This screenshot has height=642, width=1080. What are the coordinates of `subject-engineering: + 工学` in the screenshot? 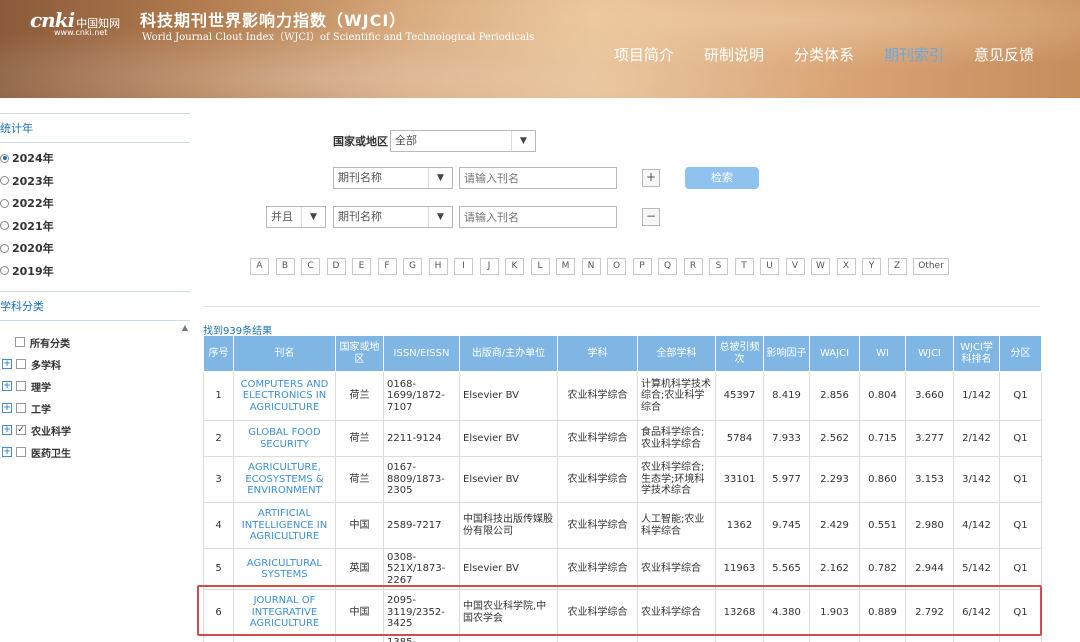 It's located at (95, 408).